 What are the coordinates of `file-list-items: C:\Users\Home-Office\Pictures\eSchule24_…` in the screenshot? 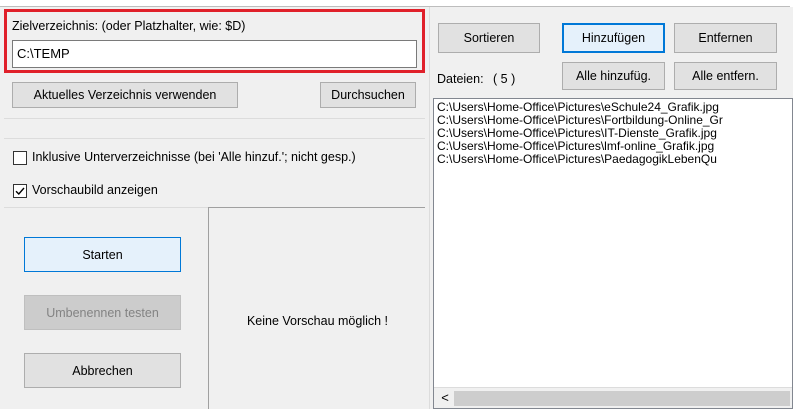 It's located at (613, 132).